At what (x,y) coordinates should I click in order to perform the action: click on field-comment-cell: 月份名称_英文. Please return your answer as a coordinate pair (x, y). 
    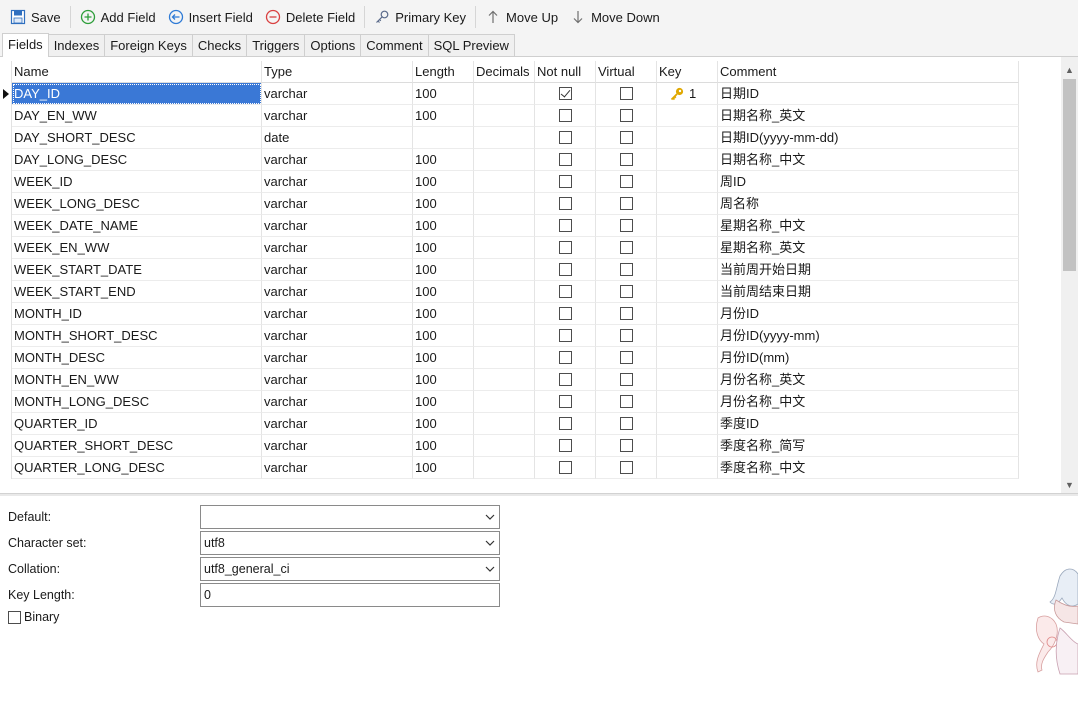
    Looking at the image, I should click on (868, 380).